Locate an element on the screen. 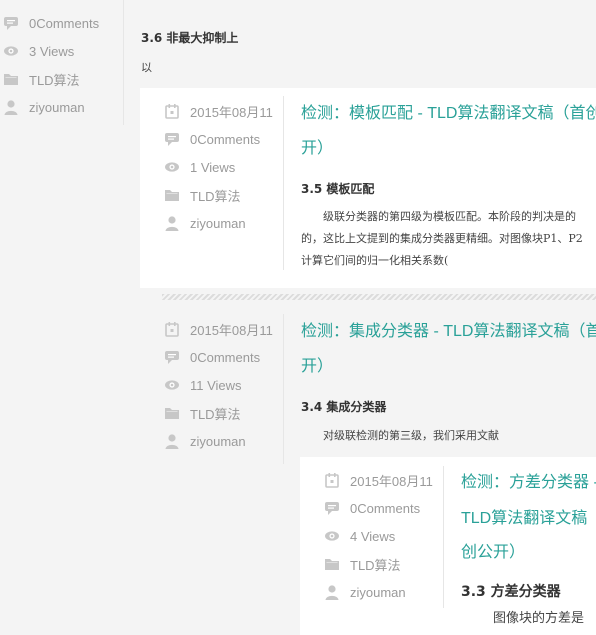 The height and width of the screenshot is (635, 596). views-meta: 1 Views is located at coordinates (218, 167).